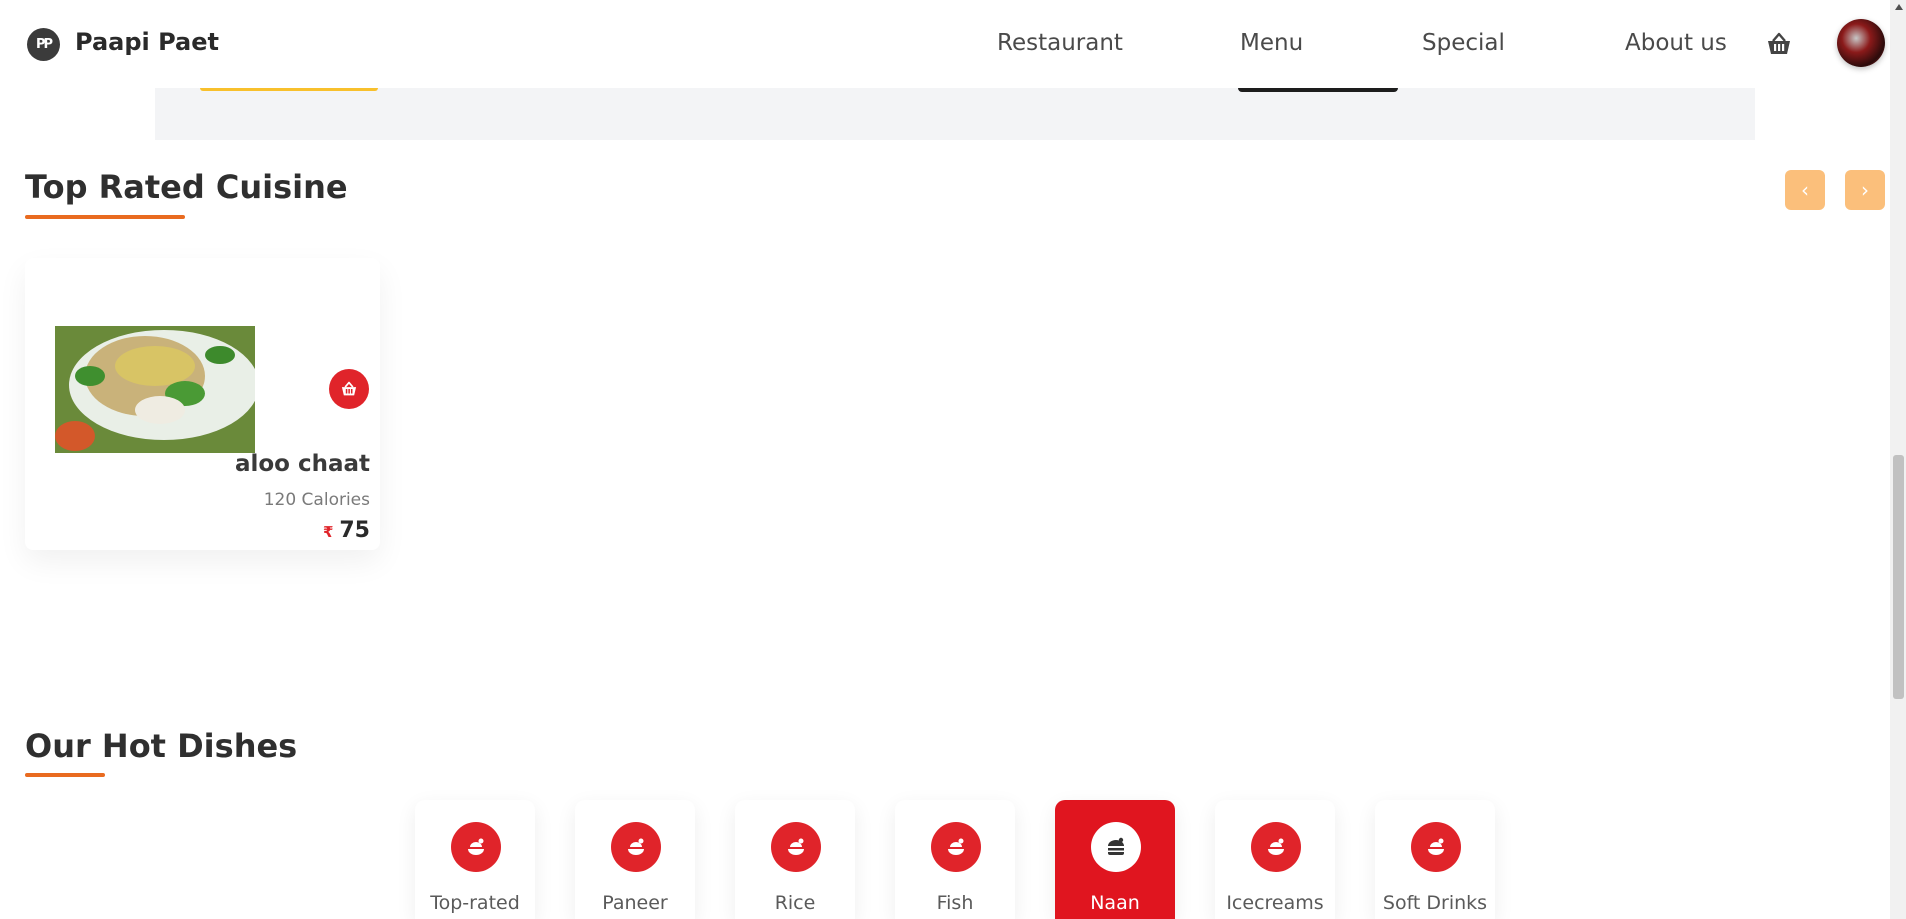  I want to click on dish-name: aloo chaat, so click(302, 464).